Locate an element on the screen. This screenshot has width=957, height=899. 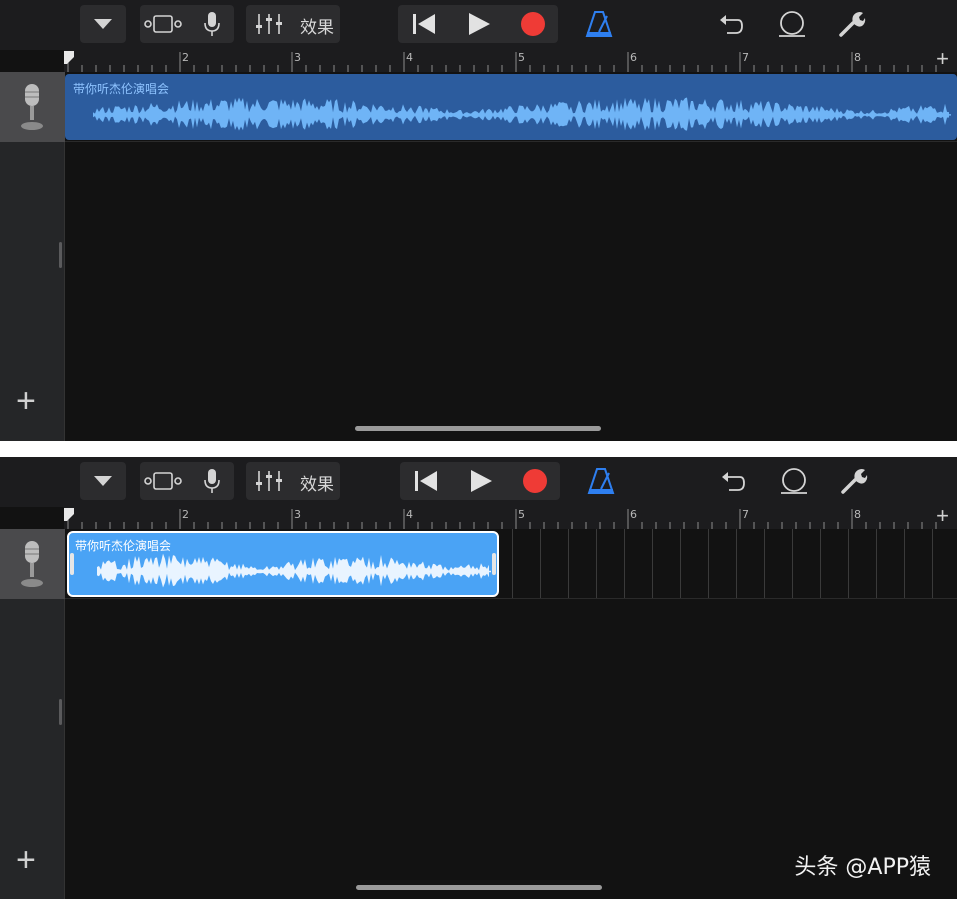
region-trim-handle-right is located at coordinates (494, 564).